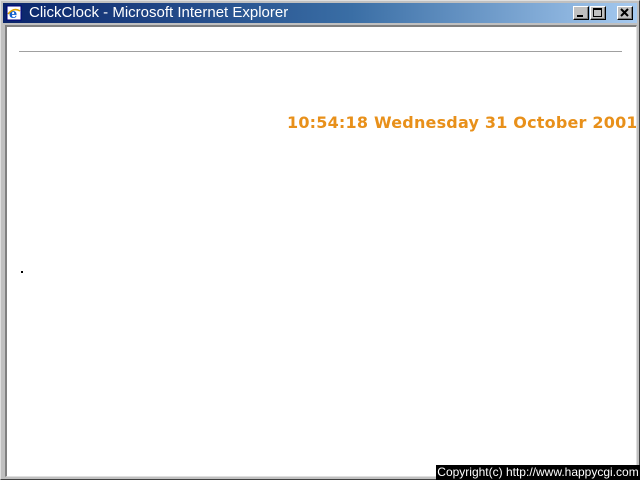 The height and width of the screenshot is (480, 640). Describe the element at coordinates (581, 13) in the screenshot. I see `minimize-button` at that location.